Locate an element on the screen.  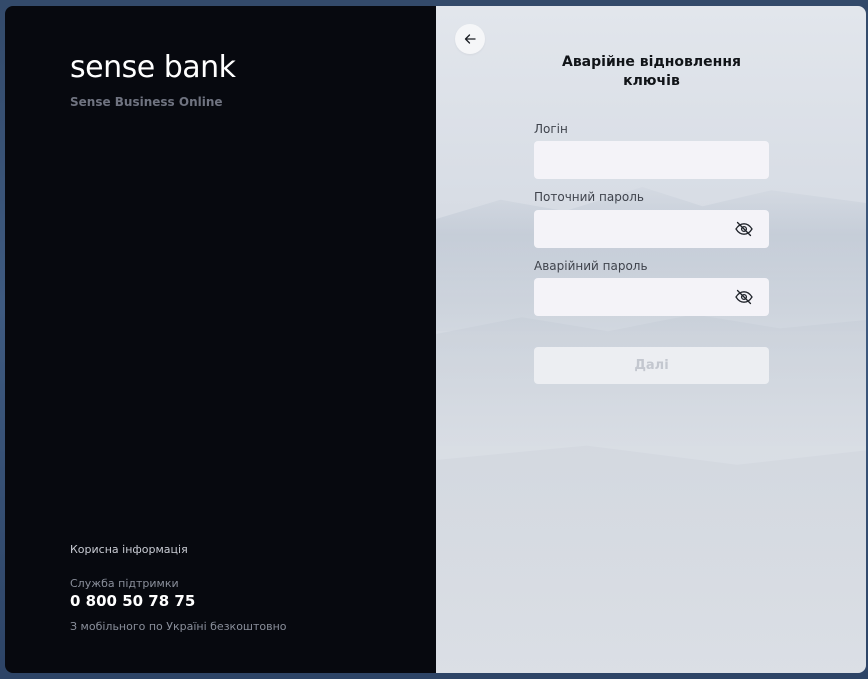
current-password-field-container is located at coordinates (651, 229).